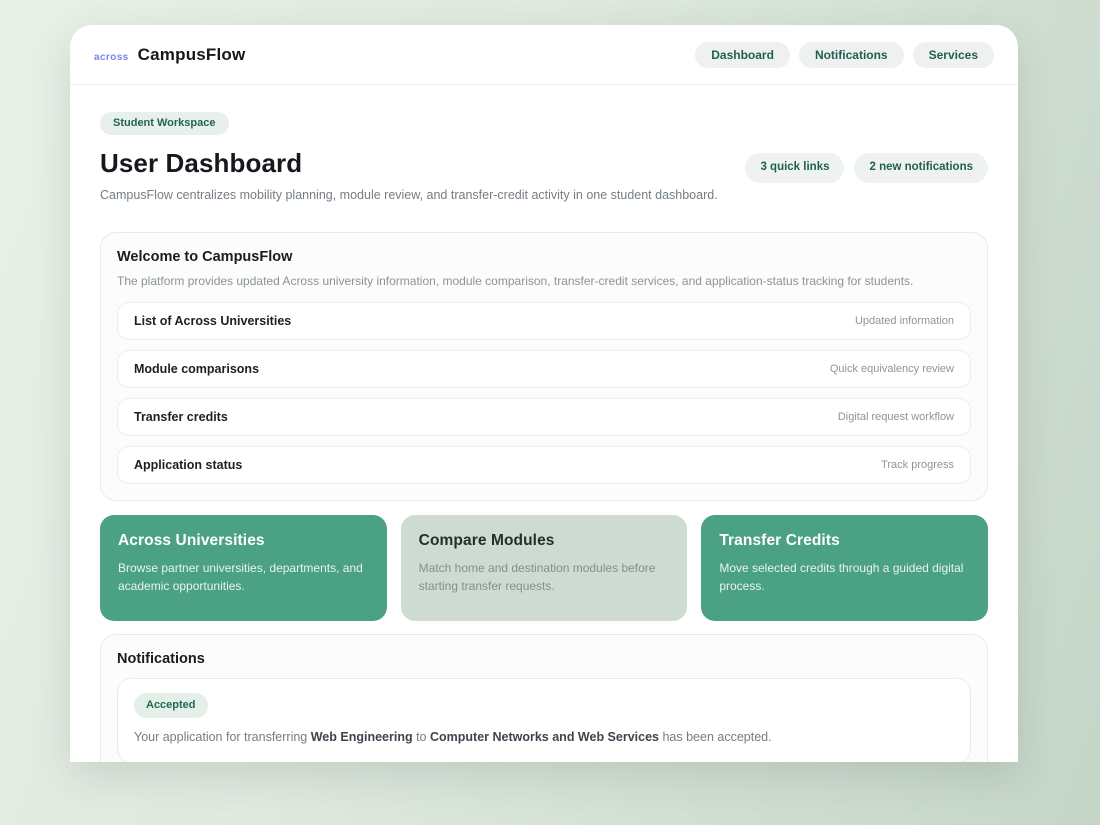 The width and height of the screenshot is (1100, 825). Describe the element at coordinates (164, 123) in the screenshot. I see `workspace-badge: Student Workspace` at that location.